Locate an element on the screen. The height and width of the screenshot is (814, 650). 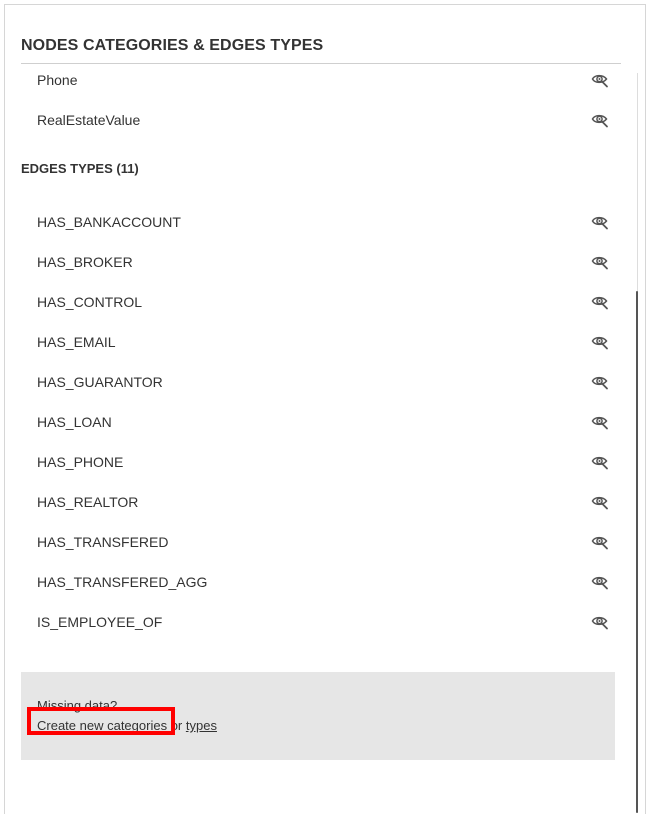
edge-type-label: HAS_BANKACCOUNT is located at coordinates (109, 222).